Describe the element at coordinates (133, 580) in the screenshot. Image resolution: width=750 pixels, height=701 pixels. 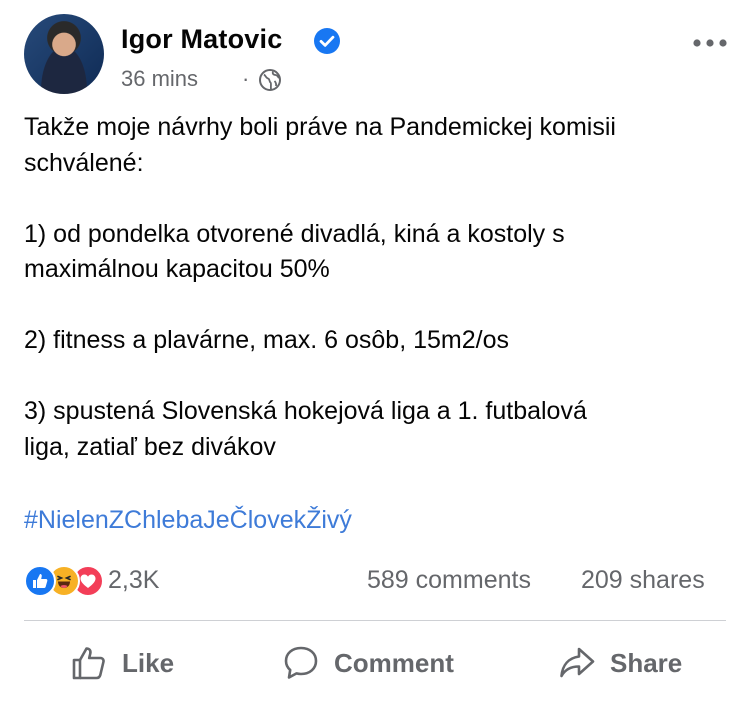
I see `reaction-count: 2,3K` at that location.